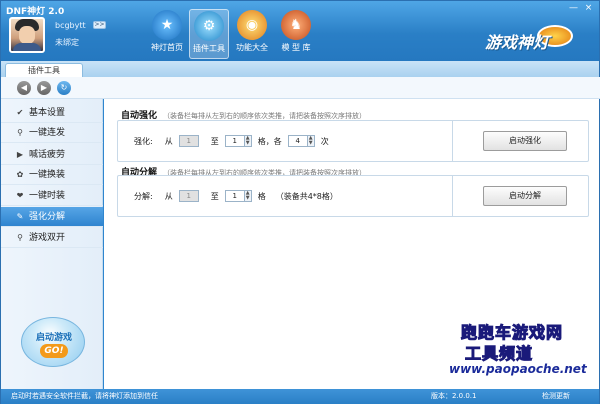  I want to click on sidebar-item-shout-fatigue: ▶ 喊话疲劳, so click(52, 155).